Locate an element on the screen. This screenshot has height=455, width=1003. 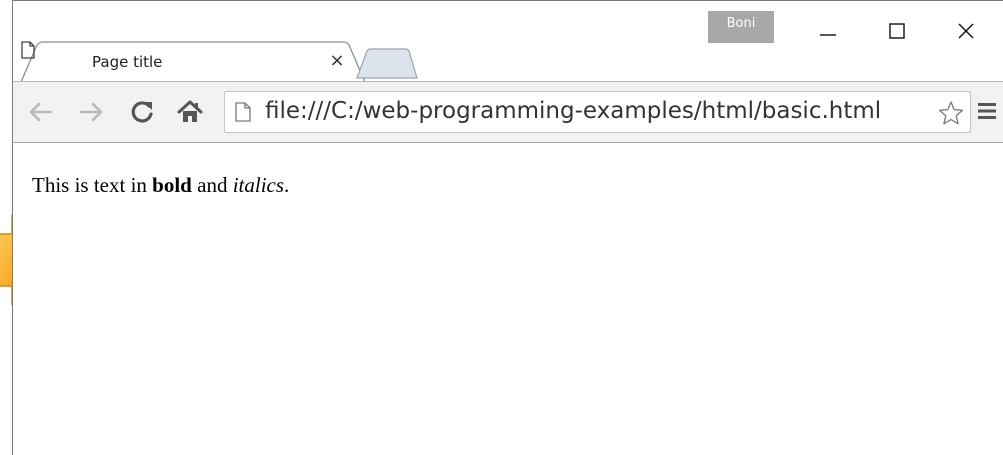
italic-text: italics is located at coordinates (258, 185).